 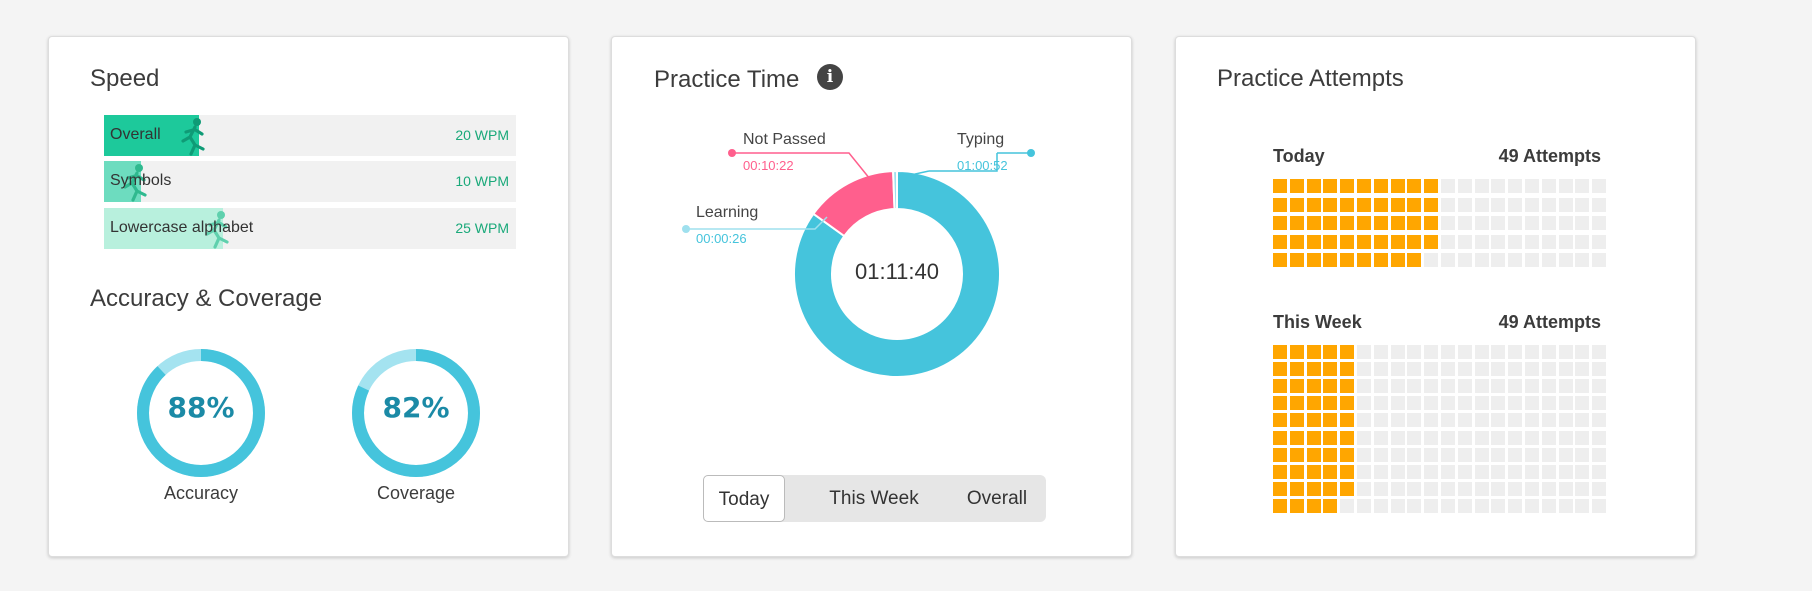 I want to click on tab-today: Today, so click(x=744, y=498).